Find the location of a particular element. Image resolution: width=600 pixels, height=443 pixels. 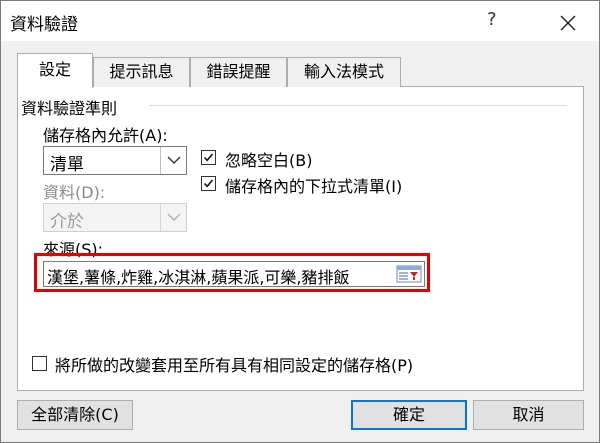

clear-all-button: 全部清除(C) is located at coordinates (75, 415).